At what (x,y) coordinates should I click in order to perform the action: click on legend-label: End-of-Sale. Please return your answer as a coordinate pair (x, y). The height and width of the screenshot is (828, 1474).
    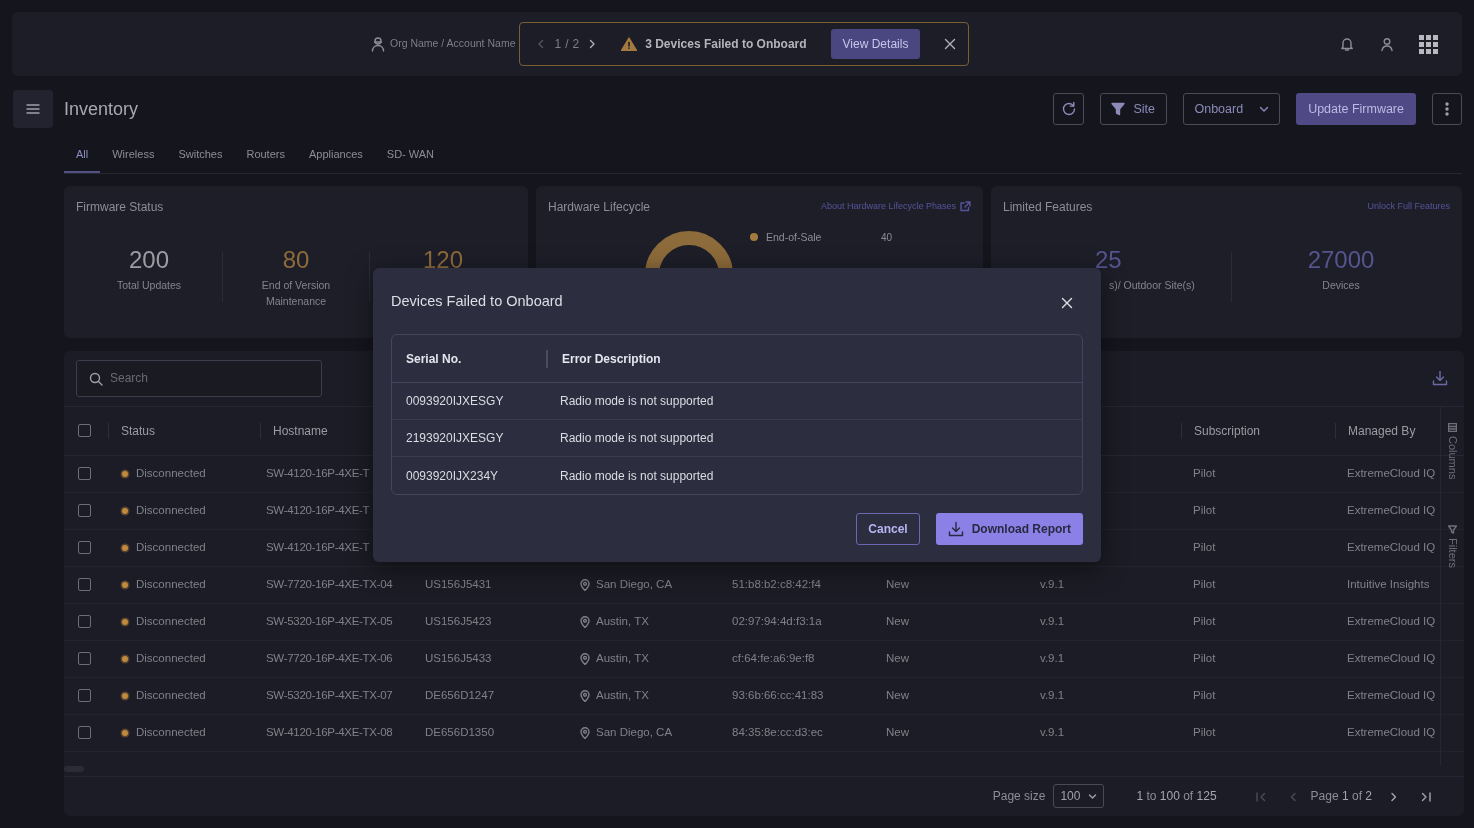
    Looking at the image, I should click on (794, 237).